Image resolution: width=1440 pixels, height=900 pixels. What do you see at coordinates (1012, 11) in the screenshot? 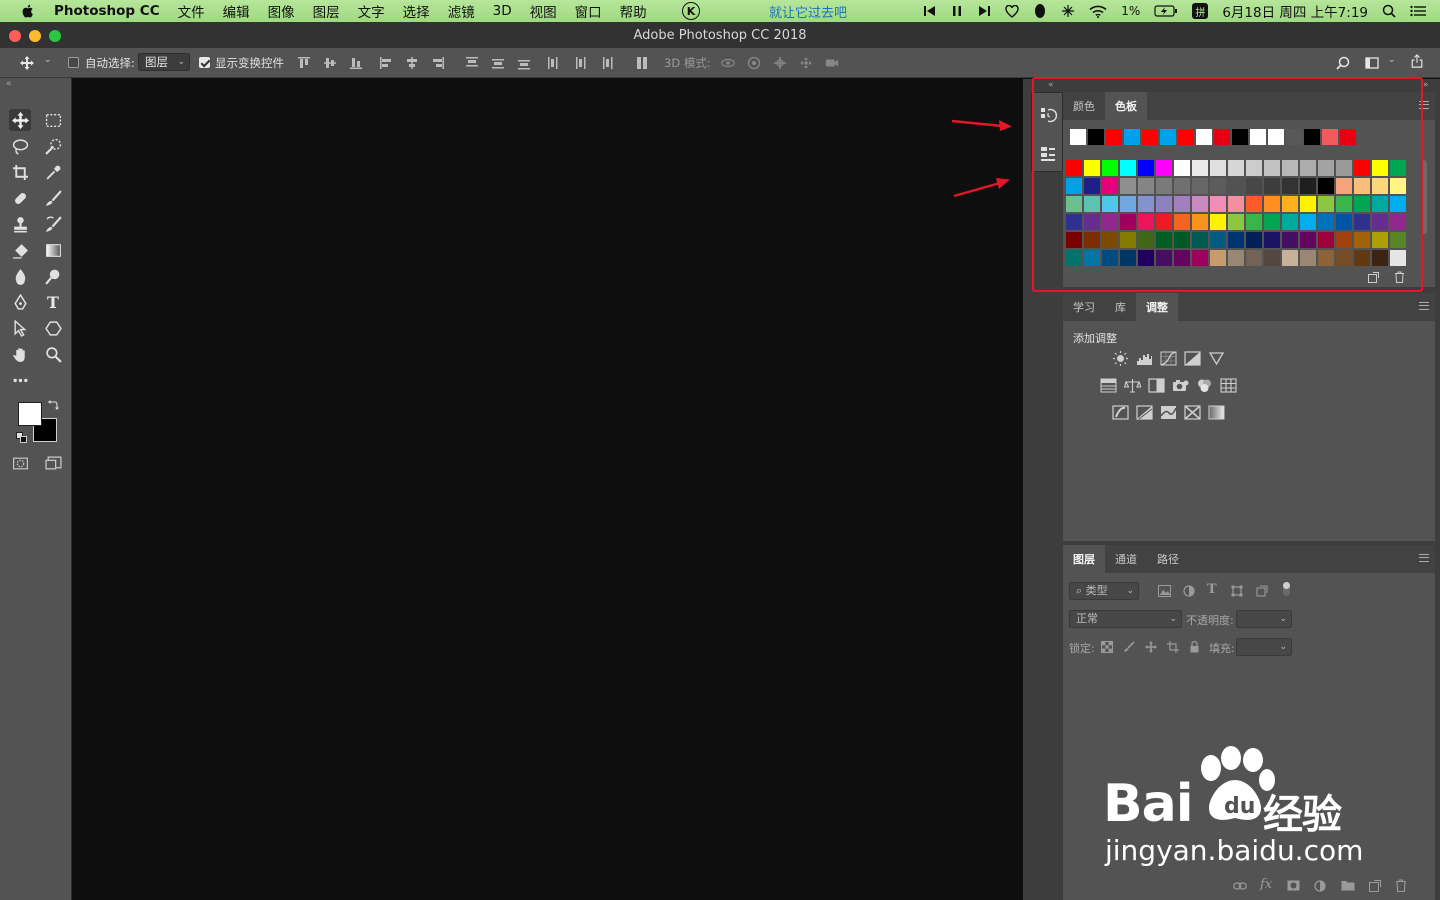
I see `heart-icon` at bounding box center [1012, 11].